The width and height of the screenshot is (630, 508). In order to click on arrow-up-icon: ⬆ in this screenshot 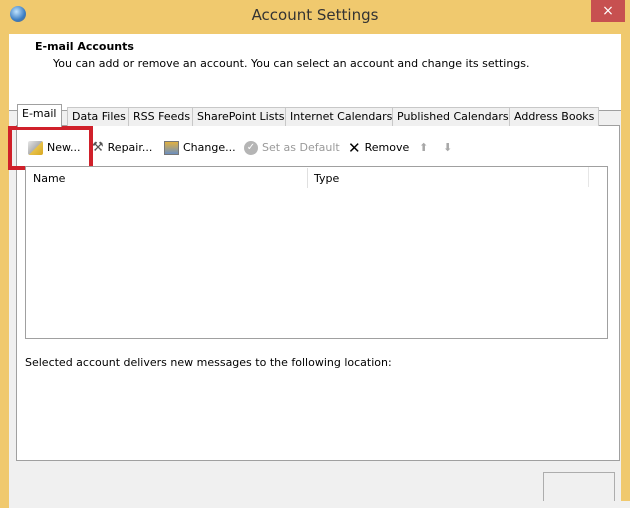, I will do `click(424, 147)`.